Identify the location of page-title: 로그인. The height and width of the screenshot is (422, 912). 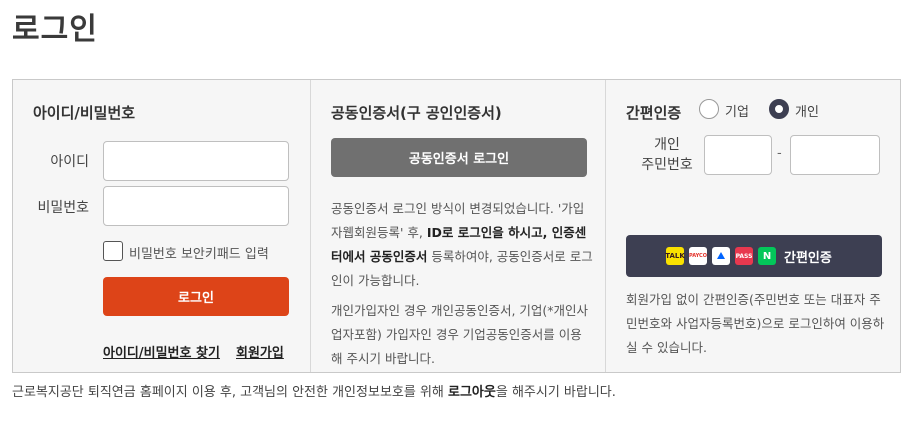
(55, 29).